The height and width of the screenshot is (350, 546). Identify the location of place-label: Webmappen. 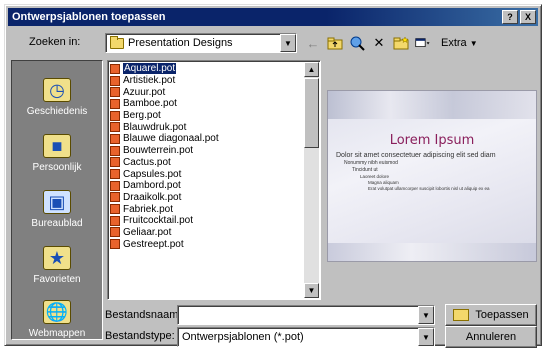
(57, 333).